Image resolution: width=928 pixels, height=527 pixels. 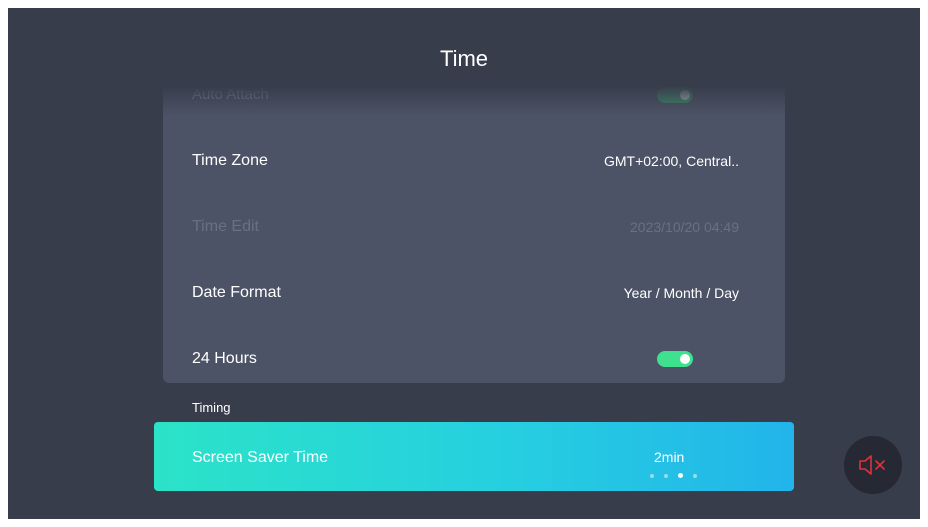 I want to click on timing-section-label: Timing, so click(x=211, y=407).